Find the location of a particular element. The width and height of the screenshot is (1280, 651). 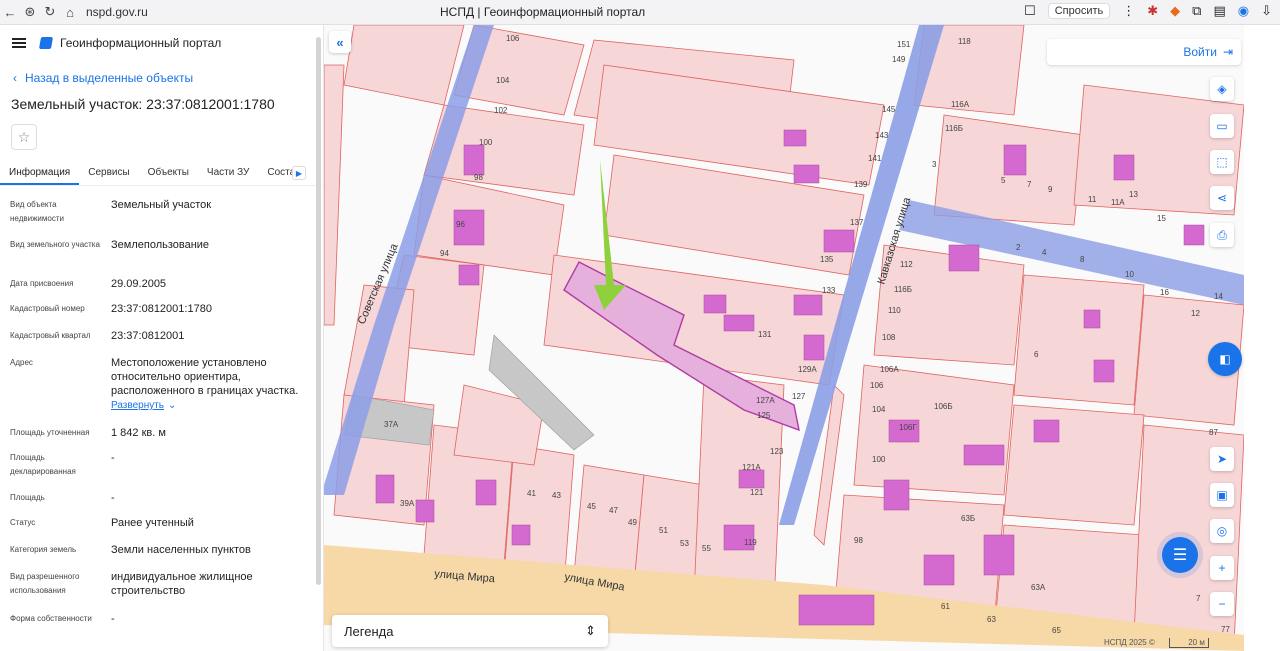

select-area-icon: ⬚ is located at coordinates (1222, 162).